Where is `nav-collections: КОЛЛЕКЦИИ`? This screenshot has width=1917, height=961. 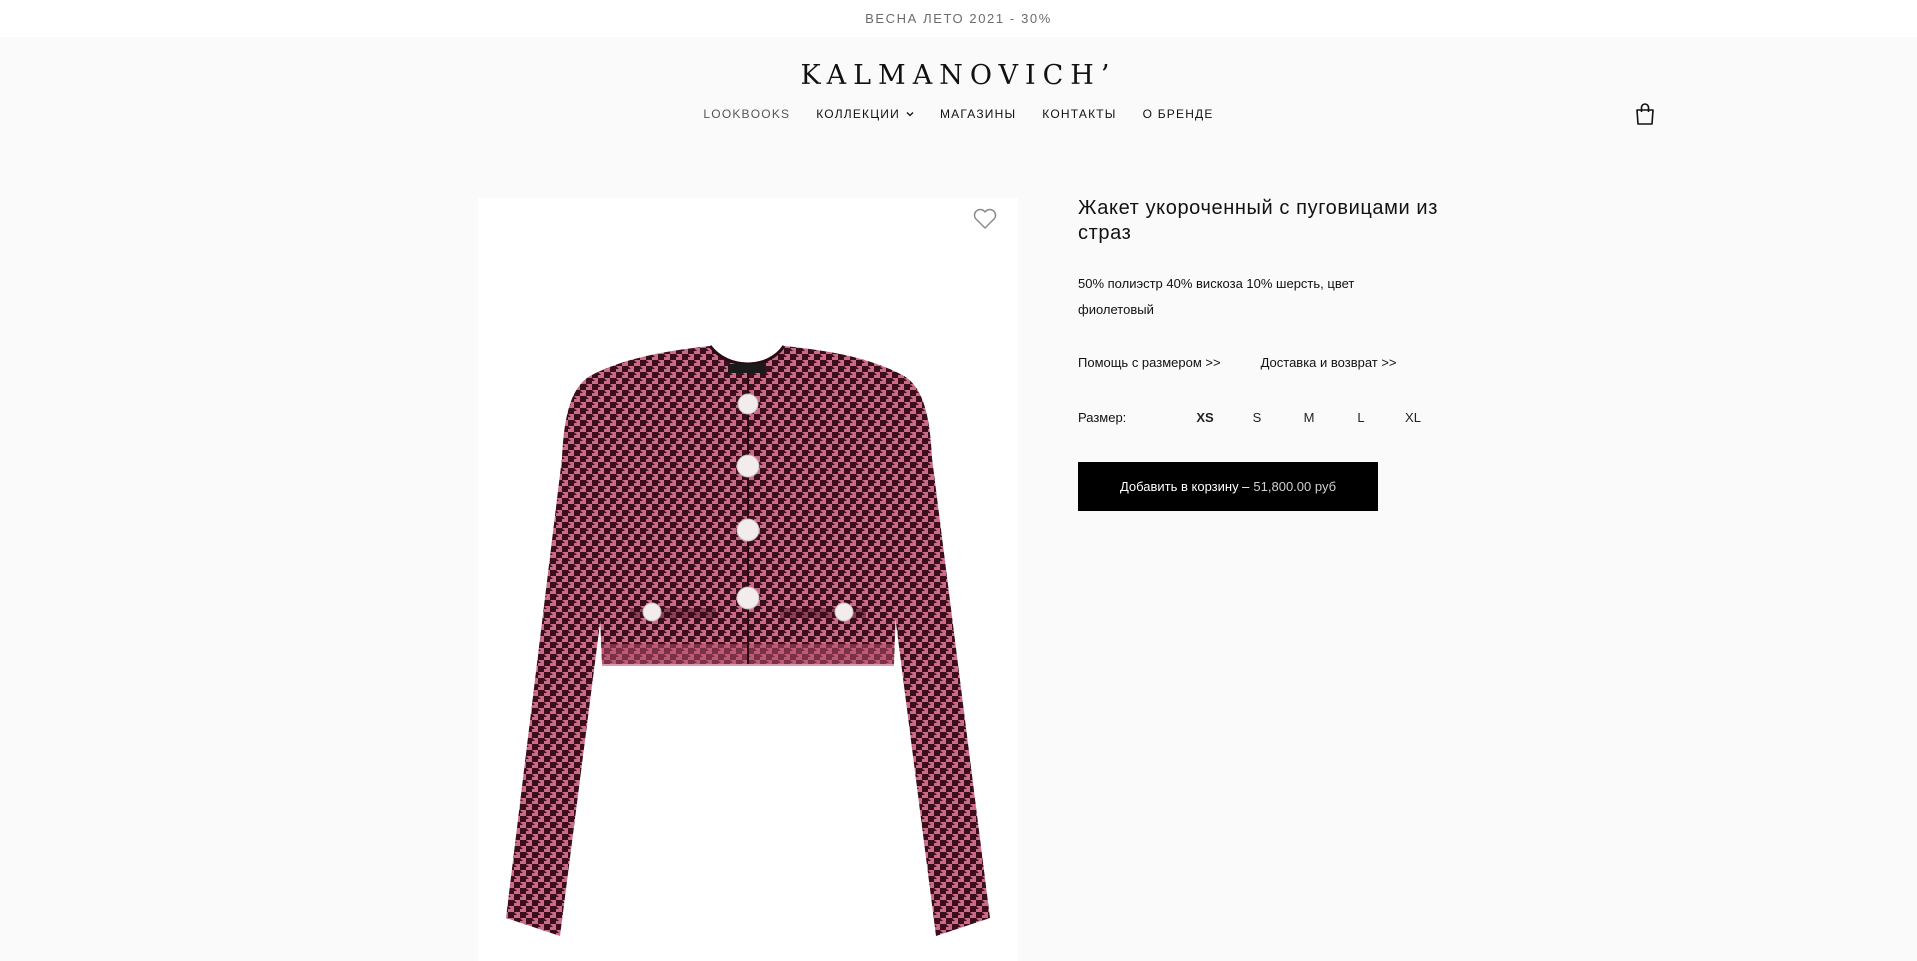 nav-collections: КОЛЛЕКЦИИ is located at coordinates (865, 114).